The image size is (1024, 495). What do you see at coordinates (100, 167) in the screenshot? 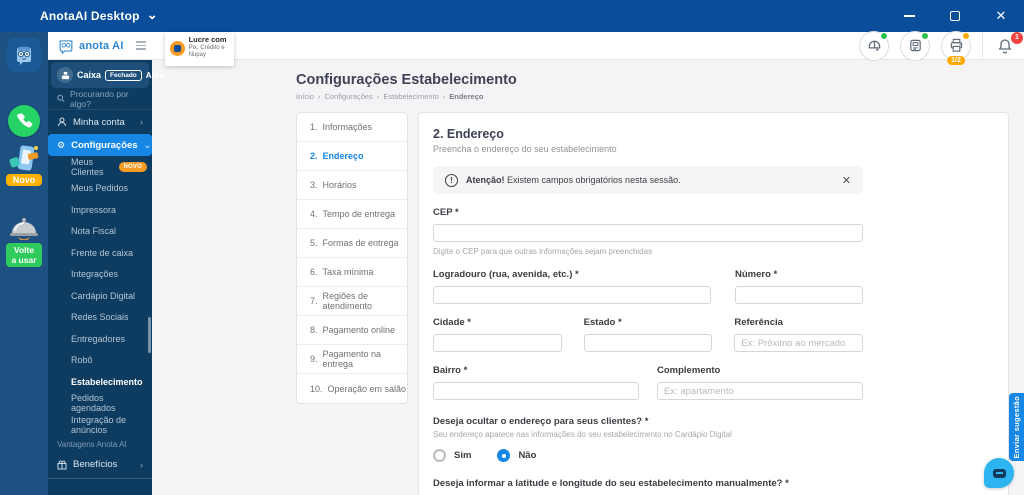
I see `sidebar-item-meus-clientes: Meus Clientes NOVO` at bounding box center [100, 167].